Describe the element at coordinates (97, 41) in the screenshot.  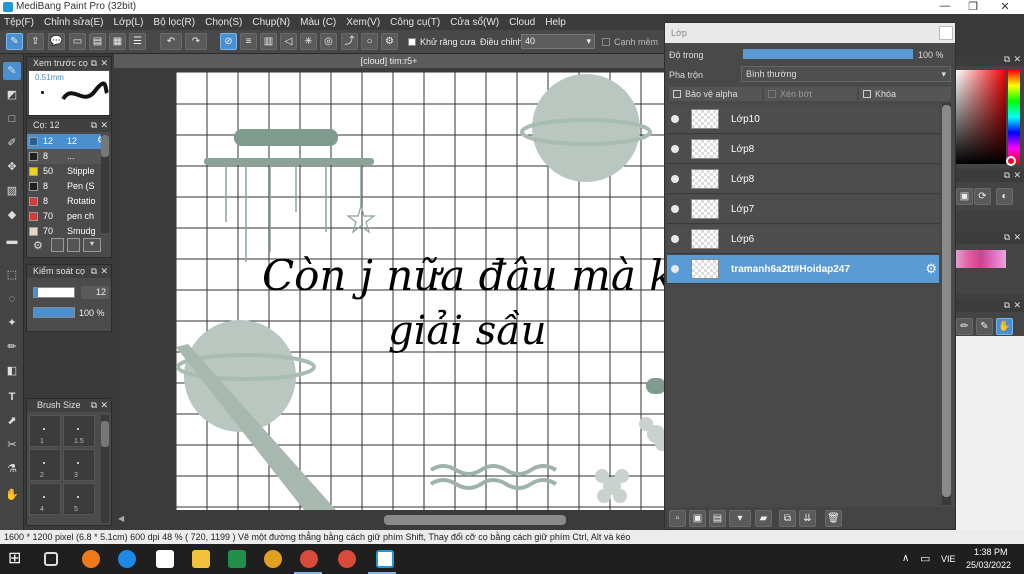
I see `save-icon: ▤` at that location.